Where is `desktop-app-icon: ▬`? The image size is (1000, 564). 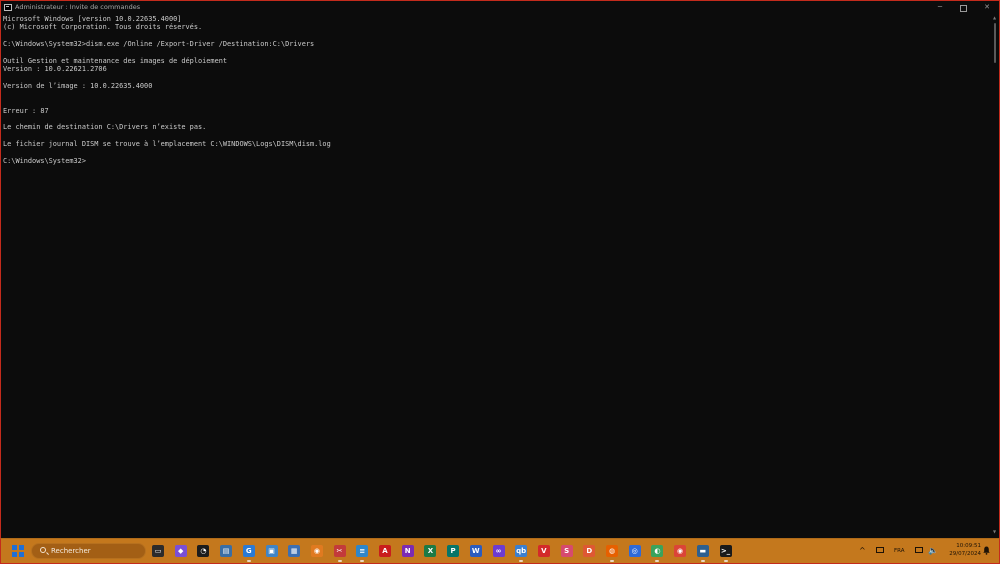 desktop-app-icon: ▬ is located at coordinates (702, 551).